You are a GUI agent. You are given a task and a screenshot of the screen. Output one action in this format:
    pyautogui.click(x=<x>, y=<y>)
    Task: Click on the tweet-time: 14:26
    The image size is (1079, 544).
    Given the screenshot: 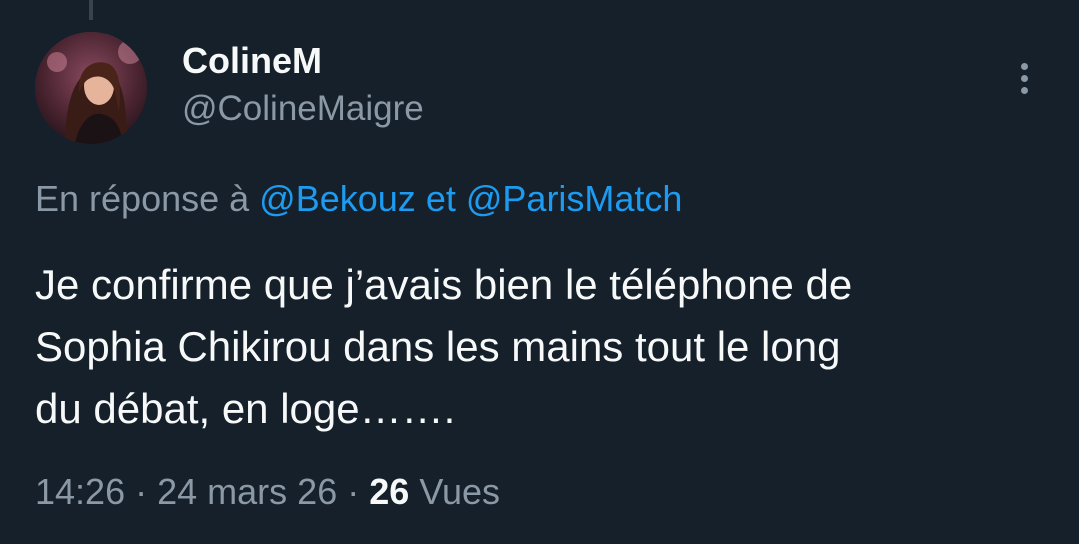 What is the action you would take?
    pyautogui.click(x=80, y=491)
    